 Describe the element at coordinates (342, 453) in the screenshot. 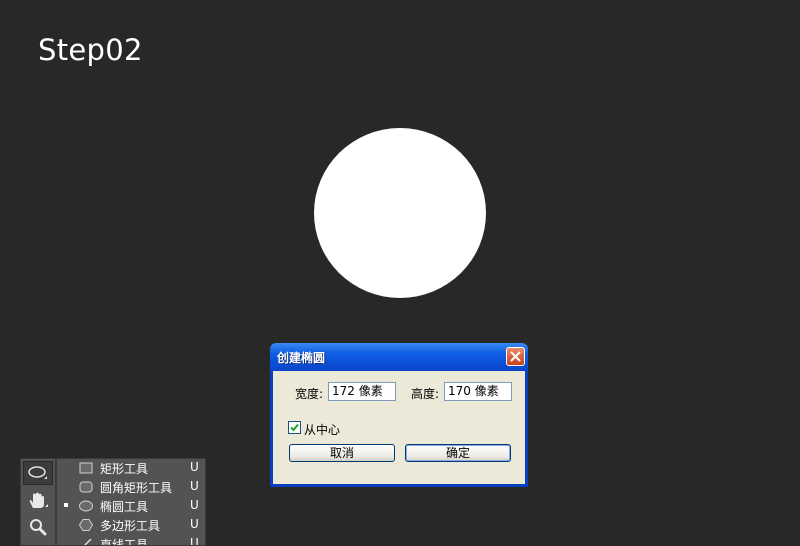

I see `cancel-button: 取消` at that location.